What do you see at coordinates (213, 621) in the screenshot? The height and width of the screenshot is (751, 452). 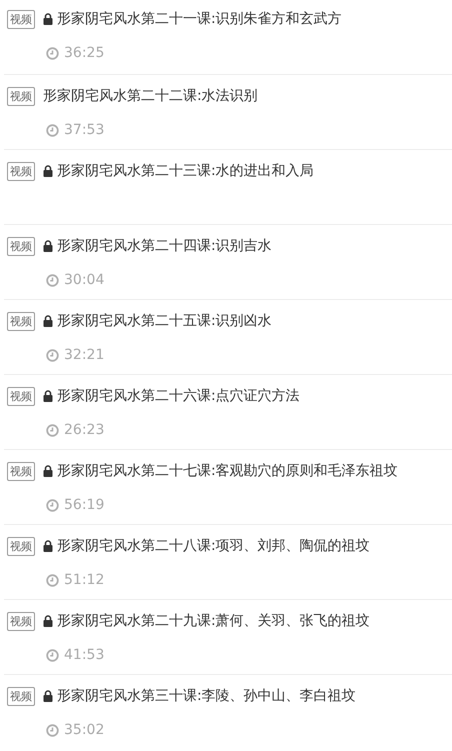 I see `lesson-title: 形家阴宅风水第二十九课:萧何、关羽、张飞的祖坟` at bounding box center [213, 621].